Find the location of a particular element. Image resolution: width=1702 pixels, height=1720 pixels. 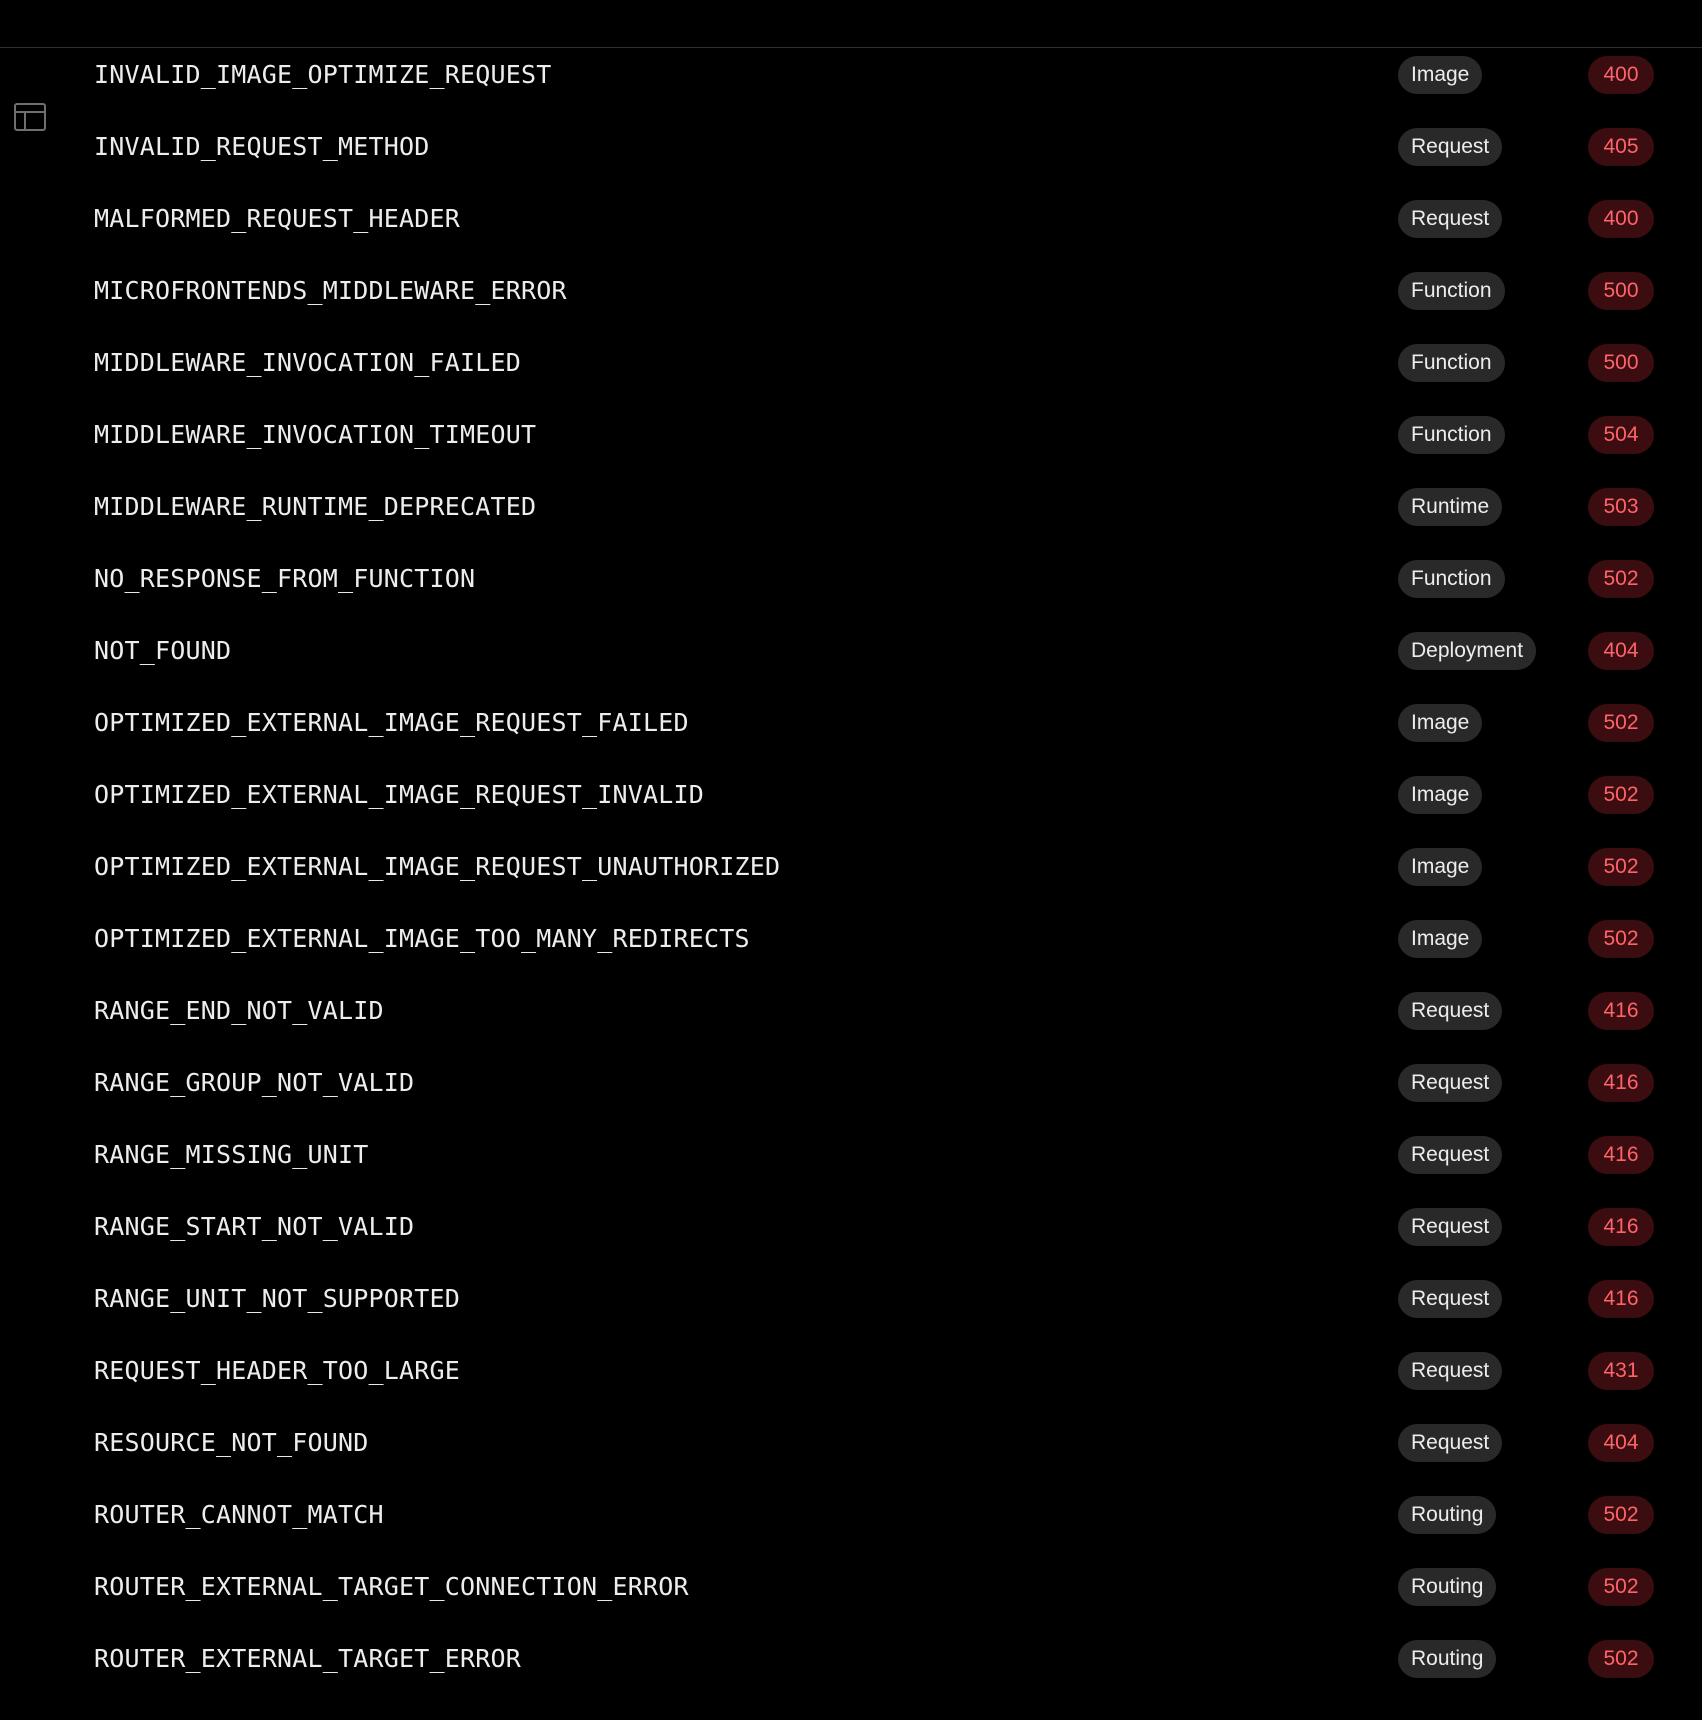

status-code-badge: 503 is located at coordinates (1621, 507).